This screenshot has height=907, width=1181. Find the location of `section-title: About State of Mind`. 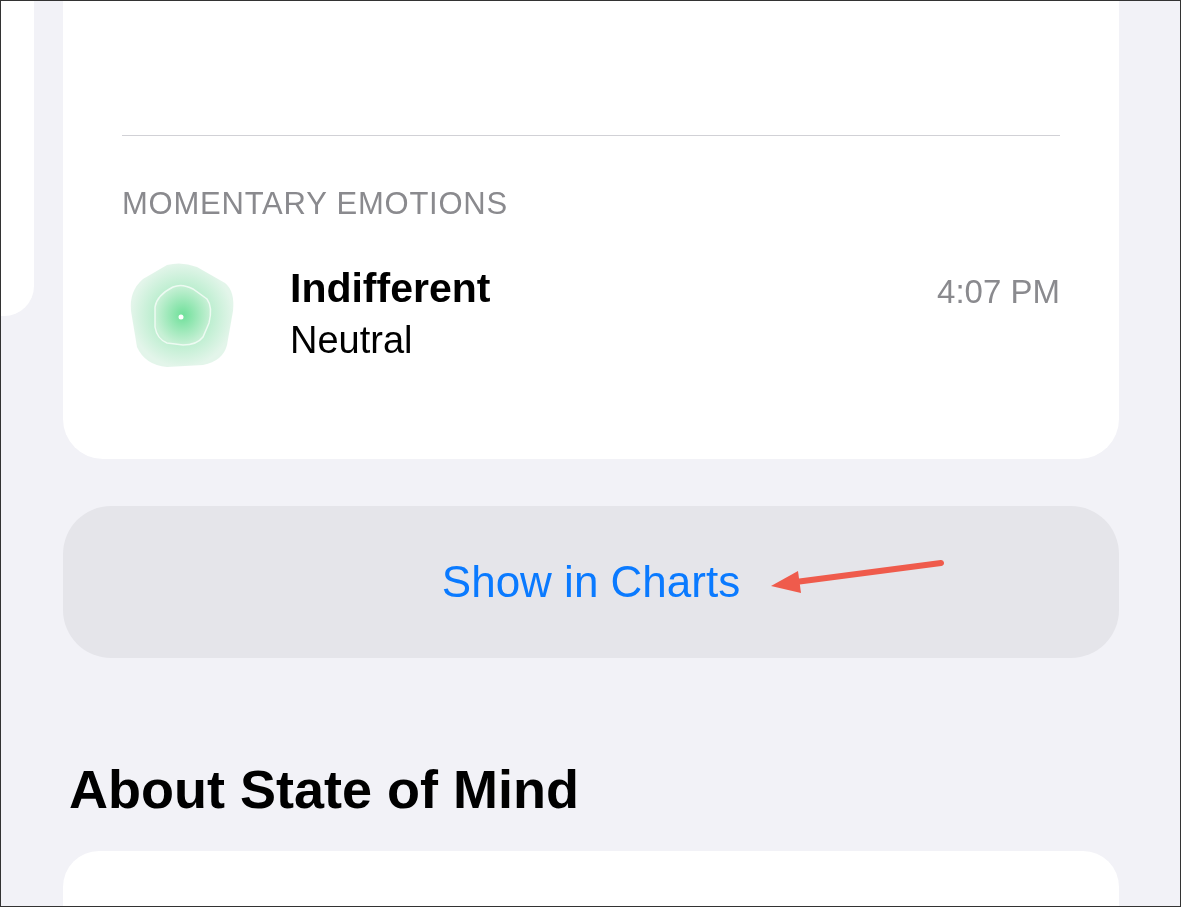

section-title: About State of Mind is located at coordinates (324, 789).